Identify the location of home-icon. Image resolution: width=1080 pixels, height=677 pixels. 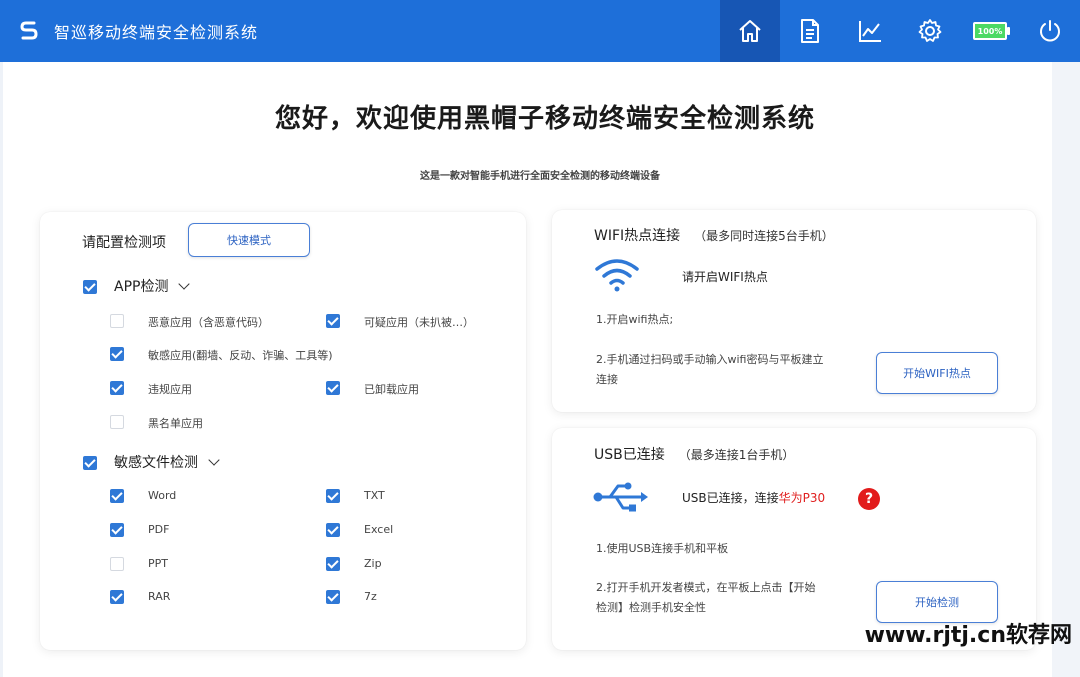
(750, 31).